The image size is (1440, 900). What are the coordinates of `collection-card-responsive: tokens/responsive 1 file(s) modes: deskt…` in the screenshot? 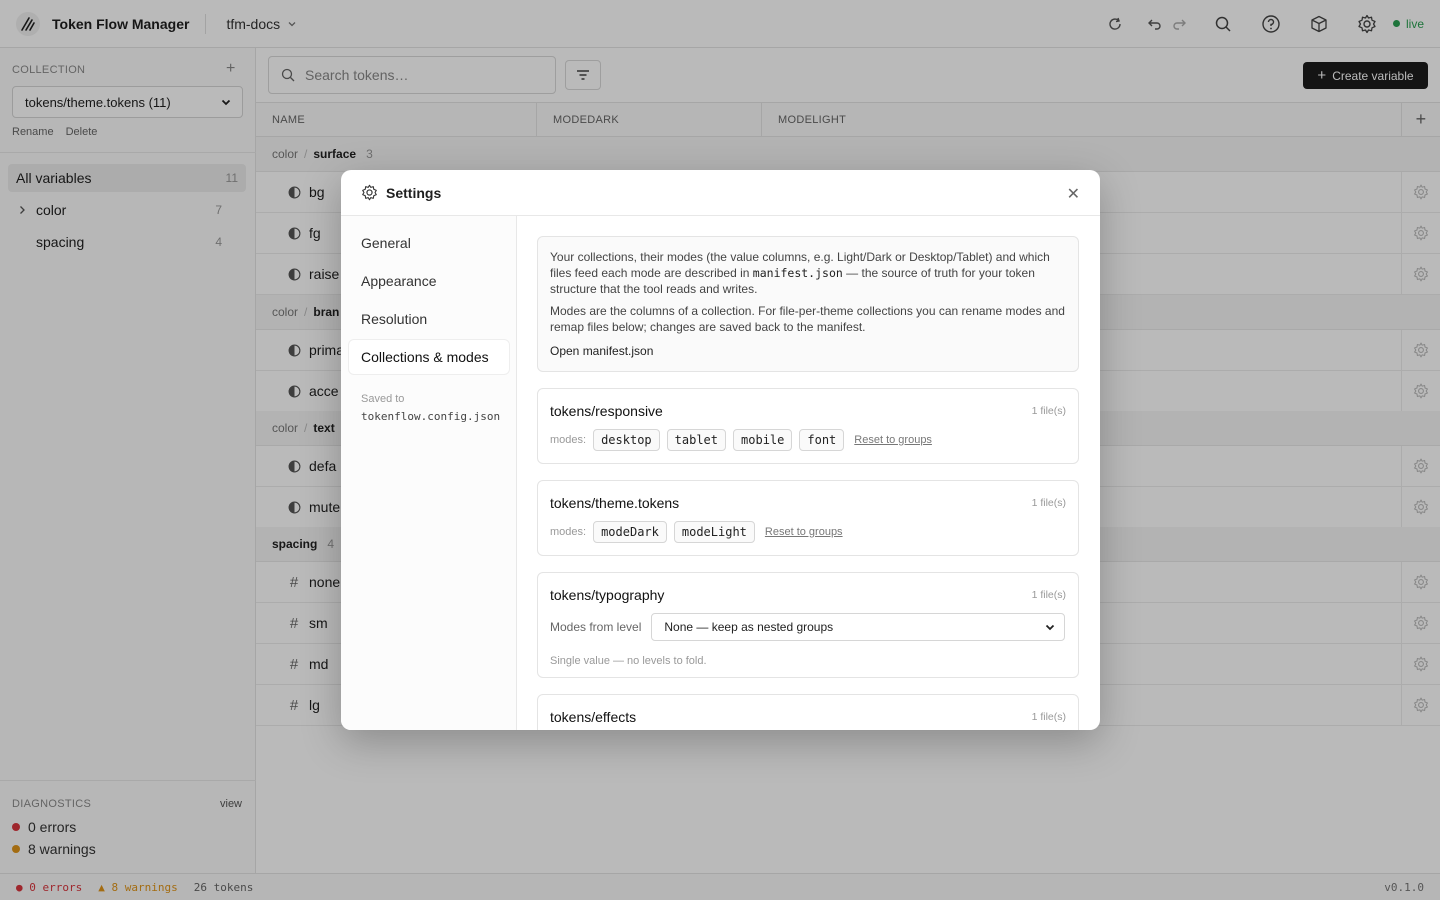 It's located at (808, 426).